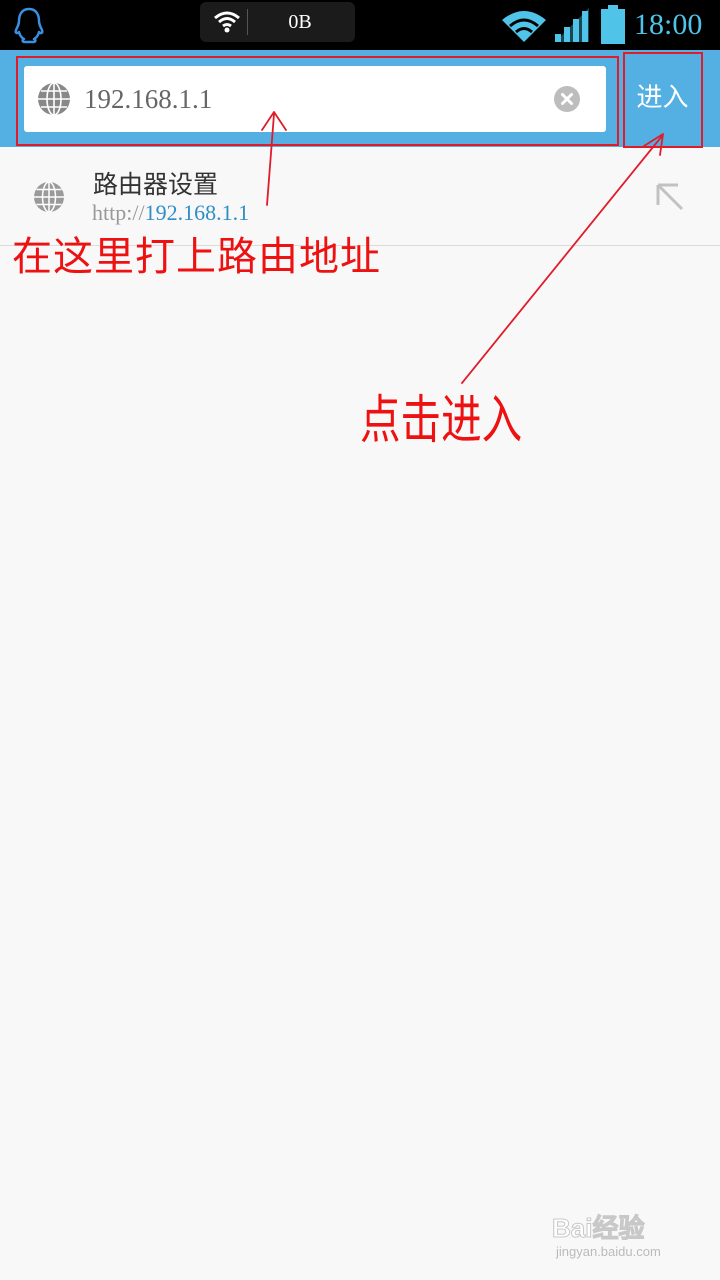 The height and width of the screenshot is (1280, 720). I want to click on annotation-enter-hint: 点击进入, so click(441, 421).